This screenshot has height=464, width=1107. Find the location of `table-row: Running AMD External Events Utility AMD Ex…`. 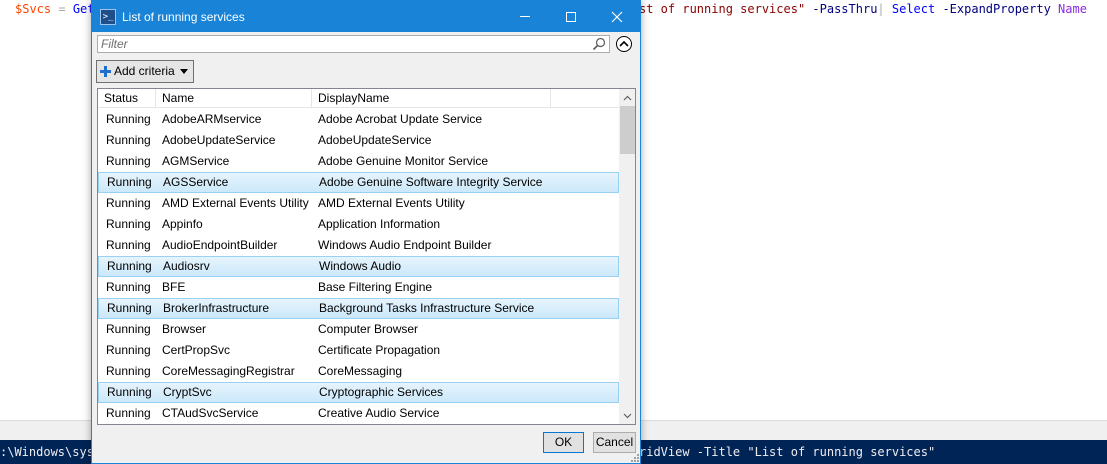

table-row: Running AMD External Events Utility AMD Ex… is located at coordinates (358, 203).